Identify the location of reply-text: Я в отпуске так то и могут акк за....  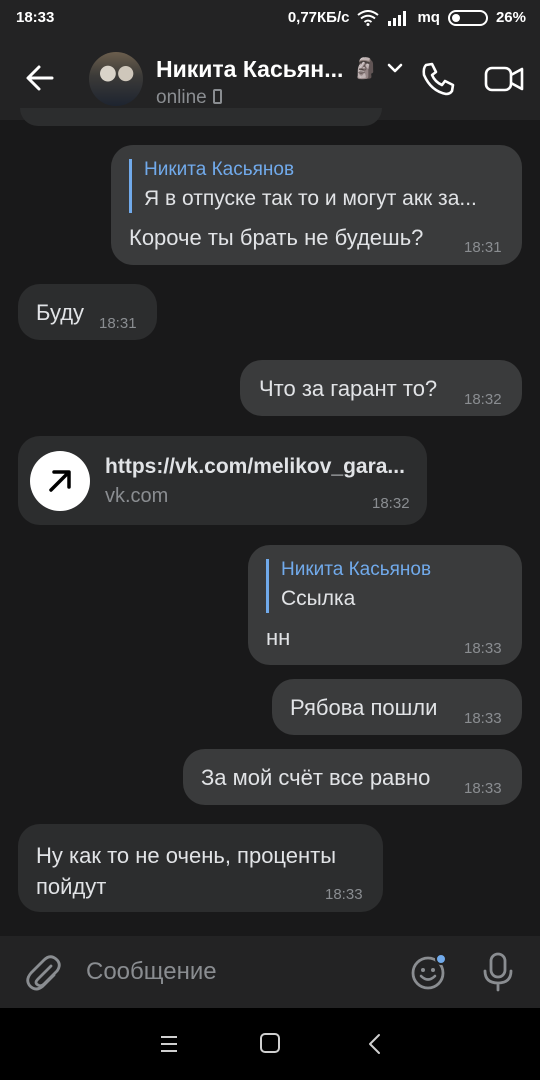
(310, 198).